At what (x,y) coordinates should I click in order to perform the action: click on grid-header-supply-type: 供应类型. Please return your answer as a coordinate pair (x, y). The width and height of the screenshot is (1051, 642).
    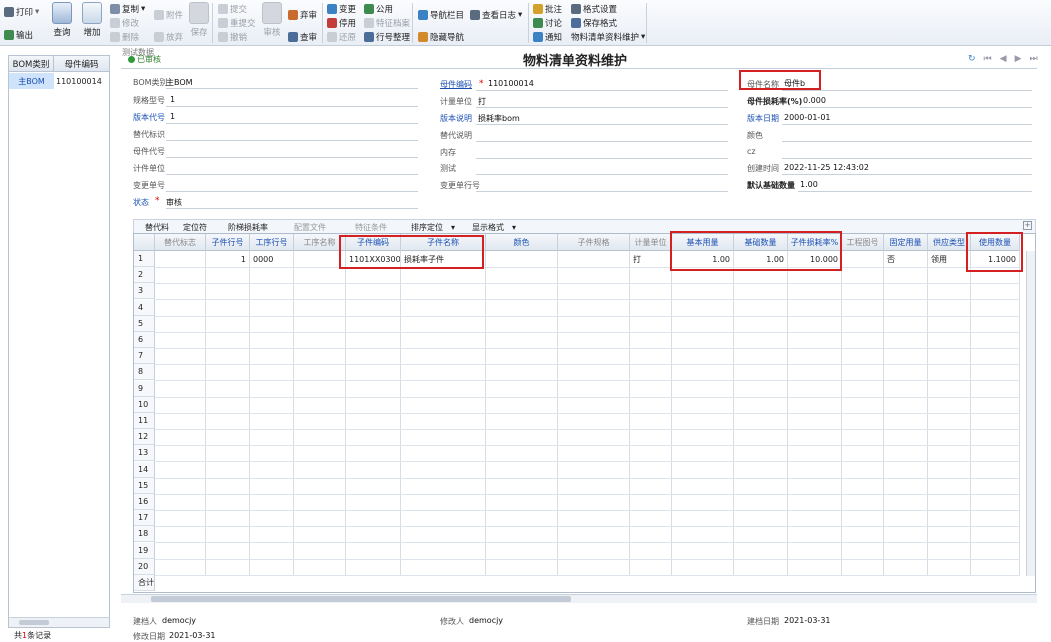
    Looking at the image, I should click on (949, 242).